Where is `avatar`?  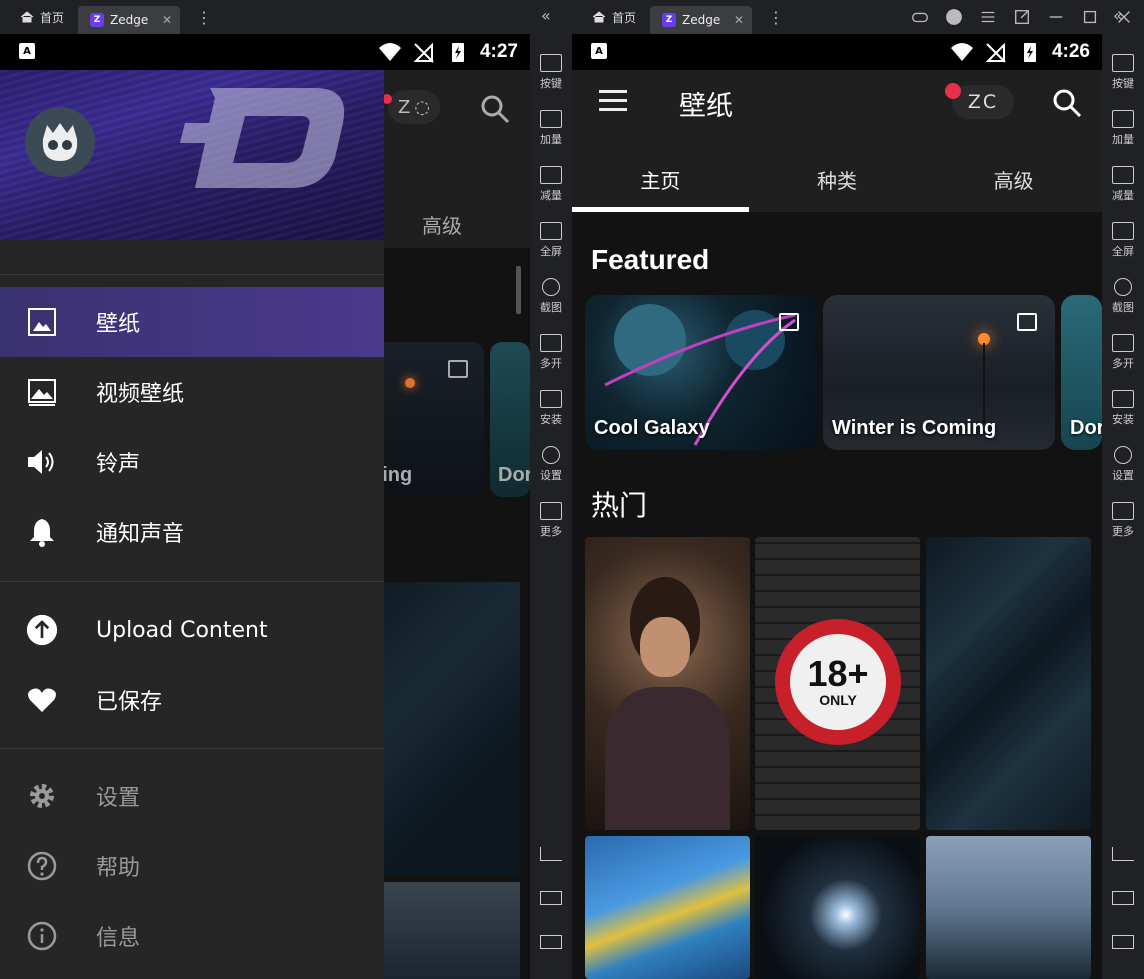
avatar is located at coordinates (60, 142).